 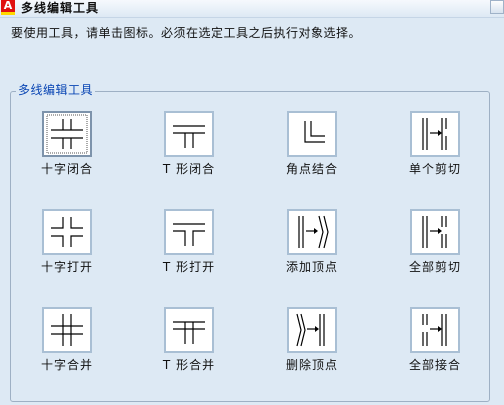 I want to click on tool-label: T 形打开, so click(x=189, y=267).